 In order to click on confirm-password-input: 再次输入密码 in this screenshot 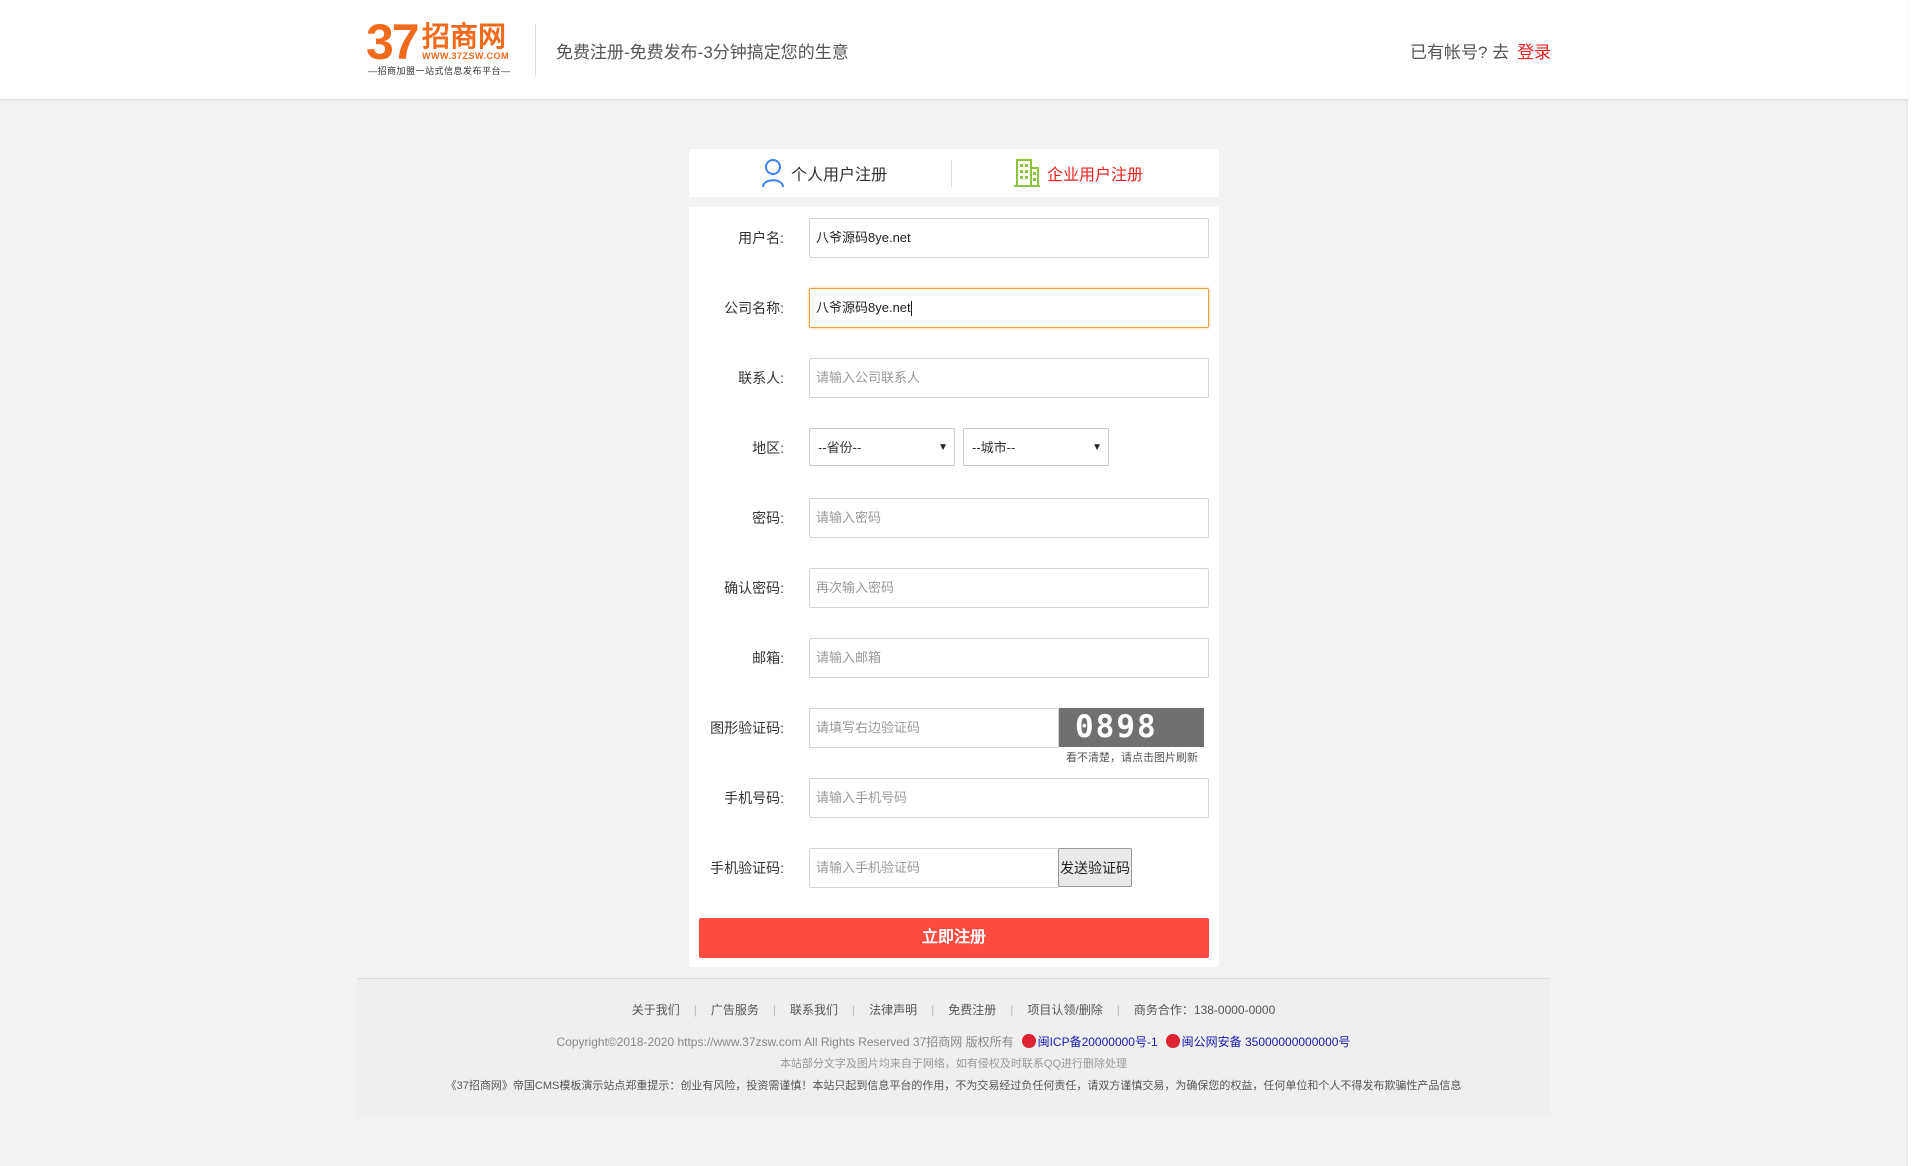, I will do `click(1009, 588)`.